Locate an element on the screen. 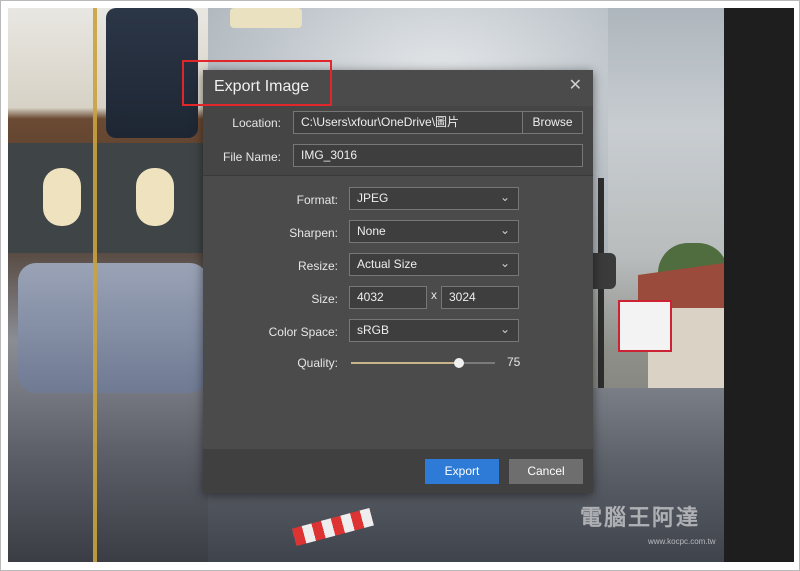 This screenshot has height=571, width=800. resize-label: Resize: is located at coordinates (317, 266).